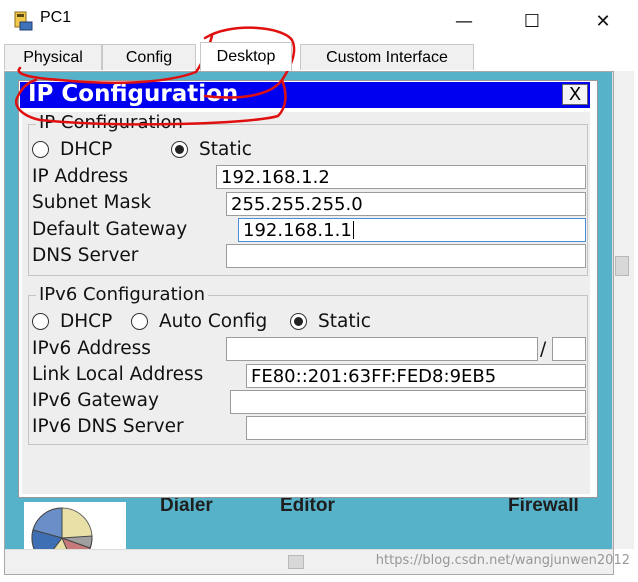 This screenshot has width=638, height=582. What do you see at coordinates (623, 310) in the screenshot?
I see `vertical-scrollbar` at bounding box center [623, 310].